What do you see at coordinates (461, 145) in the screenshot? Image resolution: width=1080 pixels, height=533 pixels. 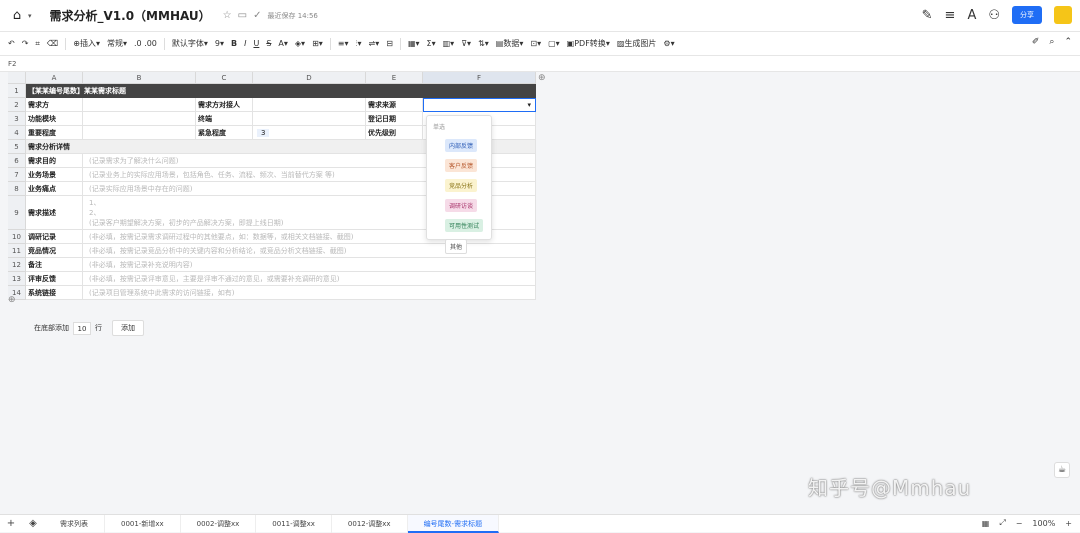 I see `option-tag: 内部反馈` at bounding box center [461, 145].